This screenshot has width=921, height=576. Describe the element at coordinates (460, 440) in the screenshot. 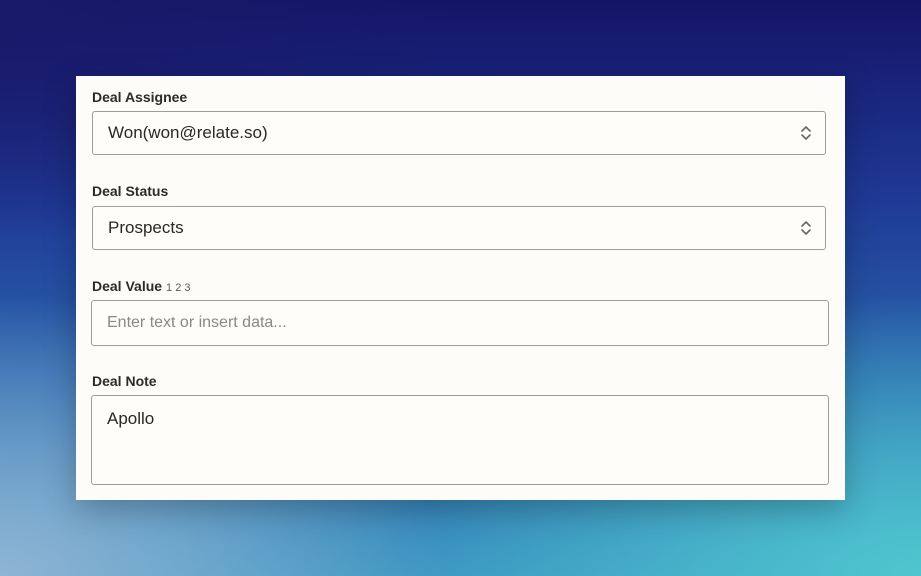

I see `deal-note-textarea: Apollo` at that location.